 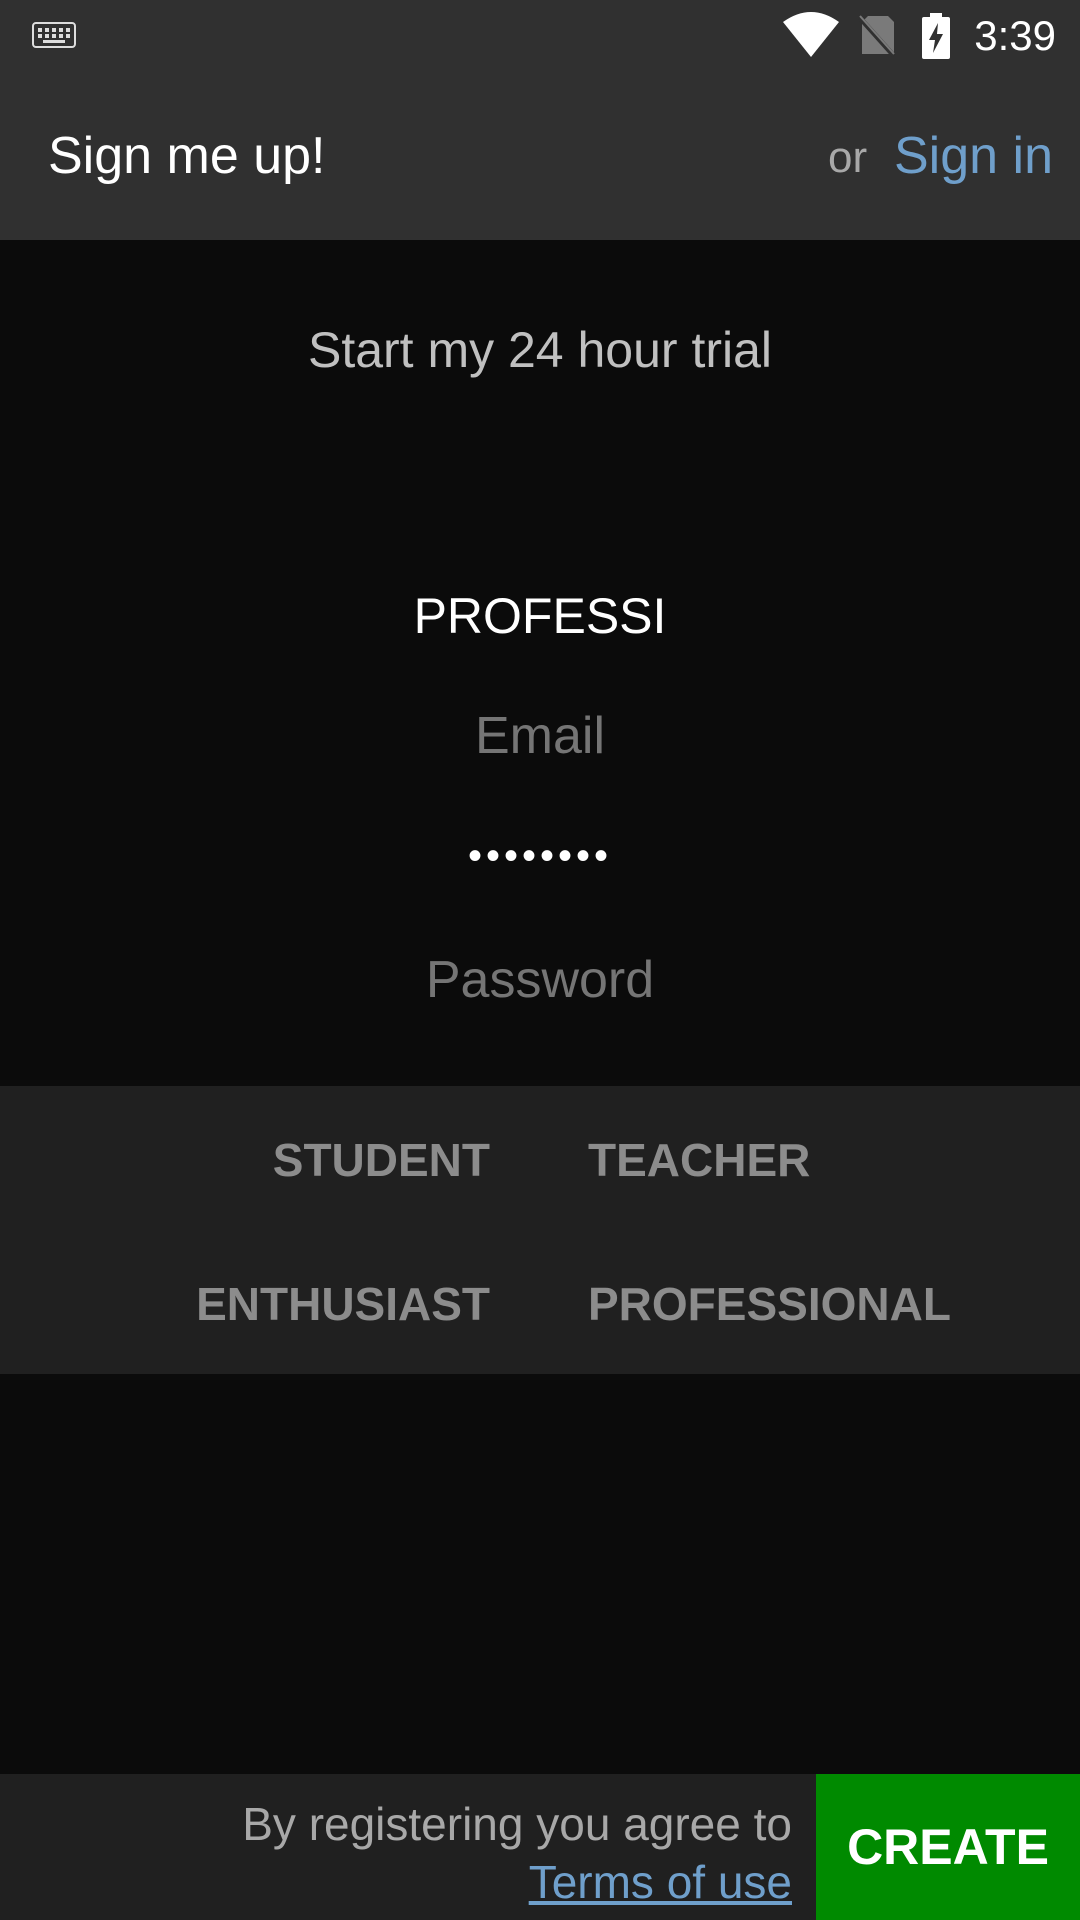 What do you see at coordinates (848, 157) in the screenshot?
I see `or-label: or` at bounding box center [848, 157].